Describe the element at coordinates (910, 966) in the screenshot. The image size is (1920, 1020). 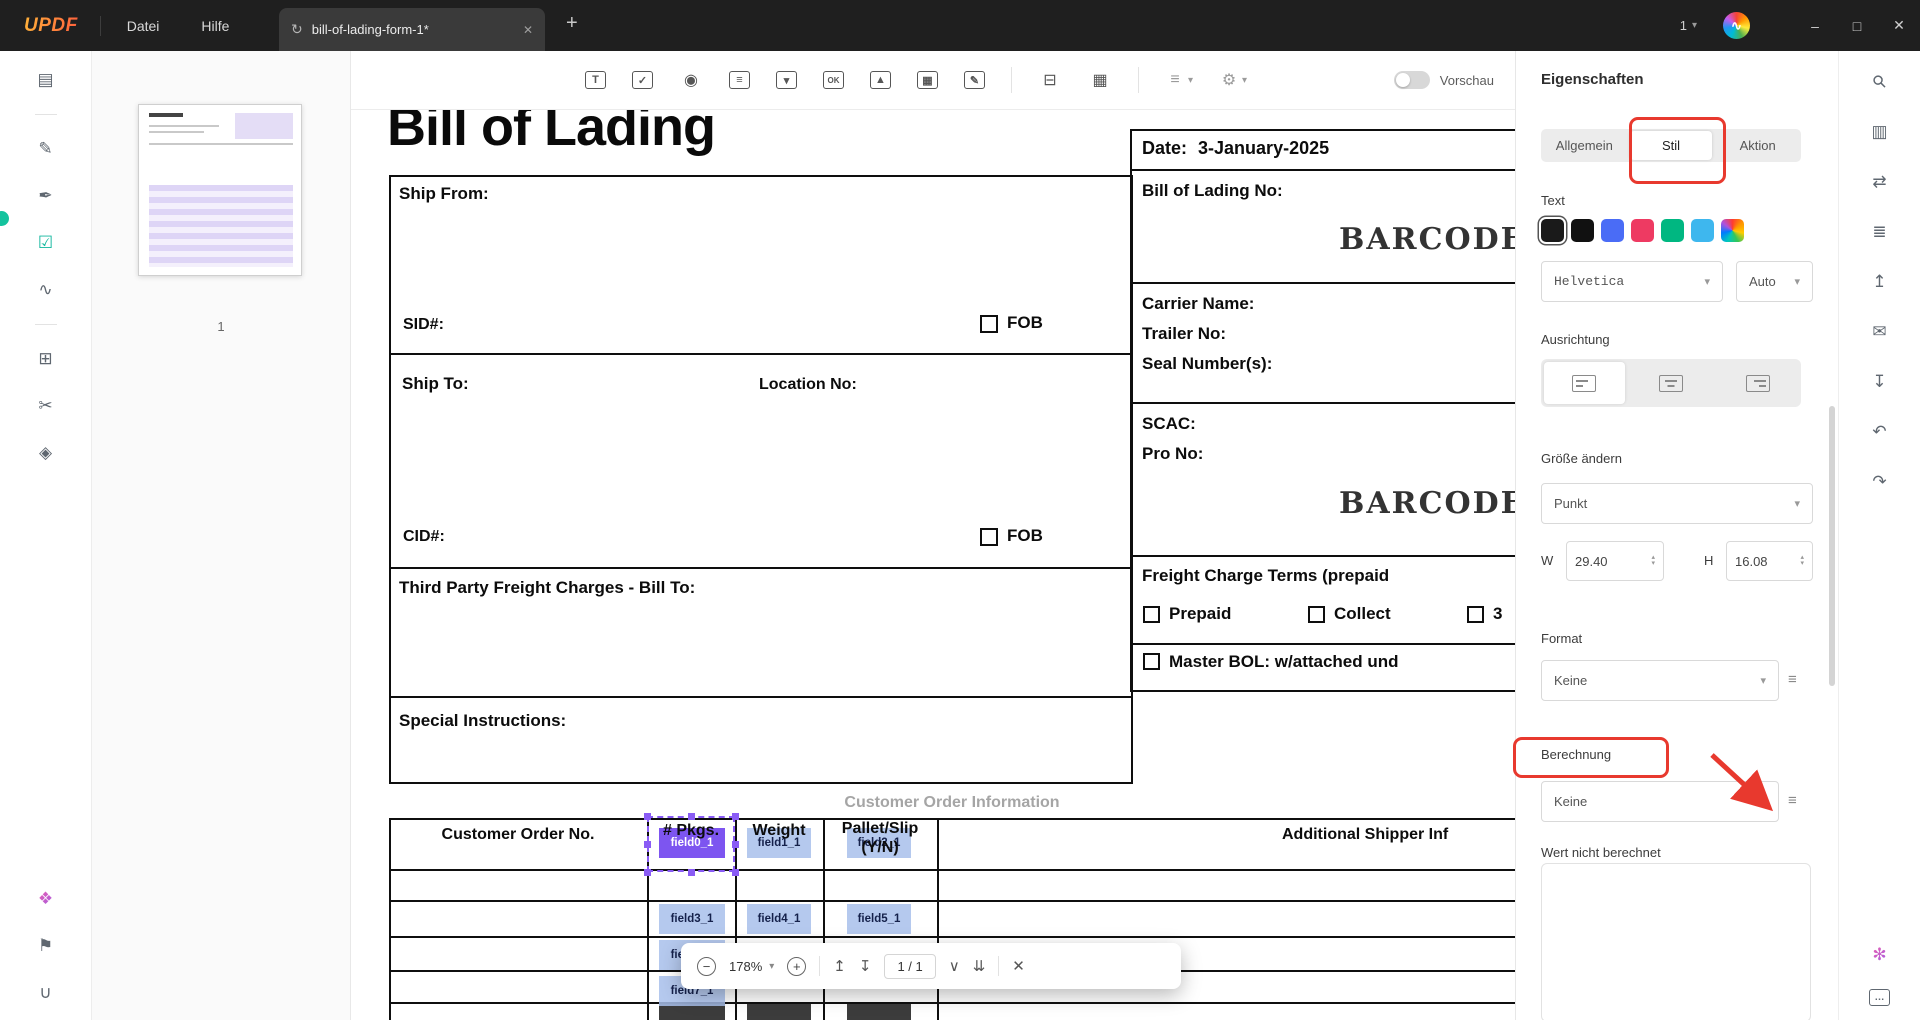
I see `page-indicator: 1 / 1` at that location.